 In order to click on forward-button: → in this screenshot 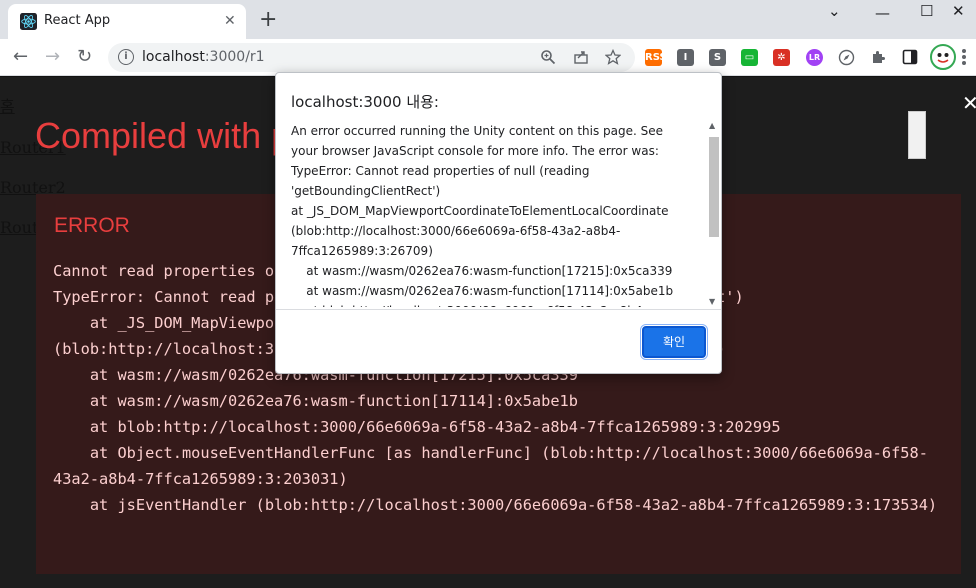, I will do `click(52, 57)`.